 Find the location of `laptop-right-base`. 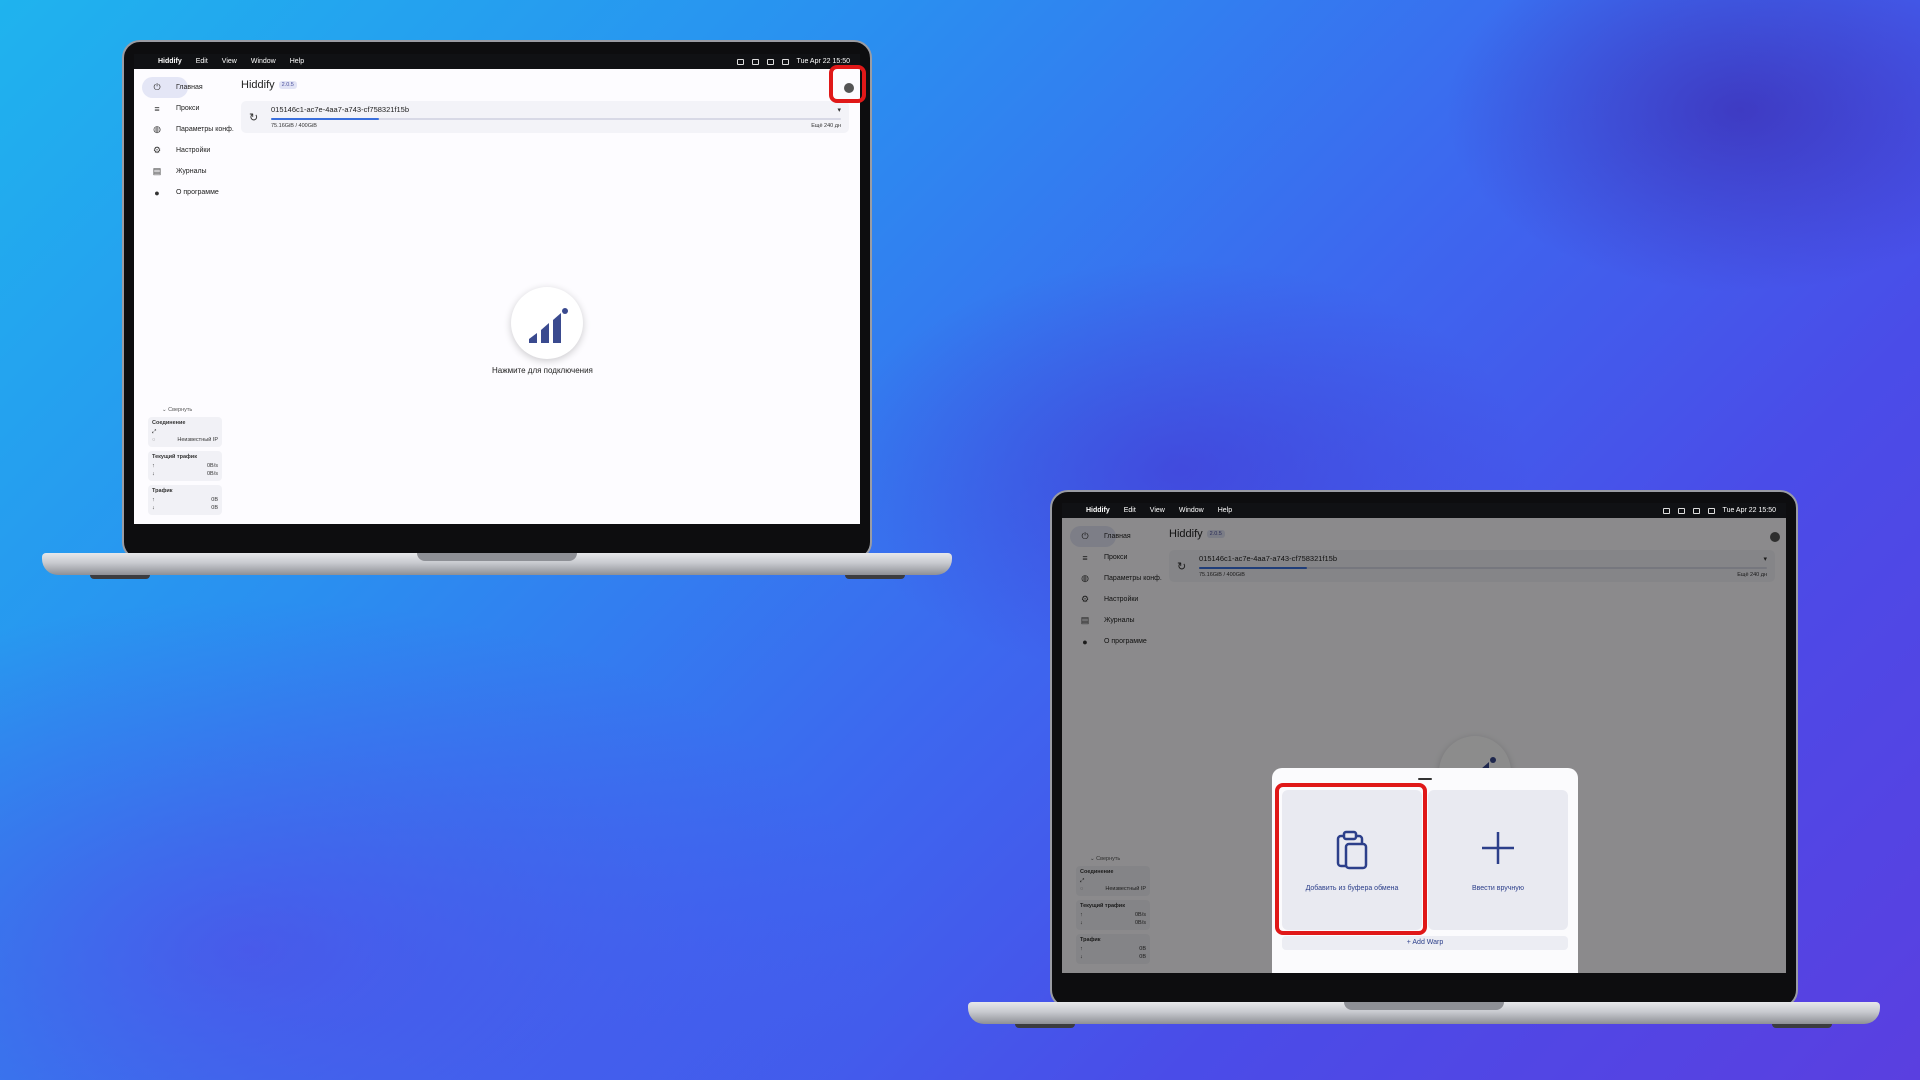

laptop-right-base is located at coordinates (1424, 1013).